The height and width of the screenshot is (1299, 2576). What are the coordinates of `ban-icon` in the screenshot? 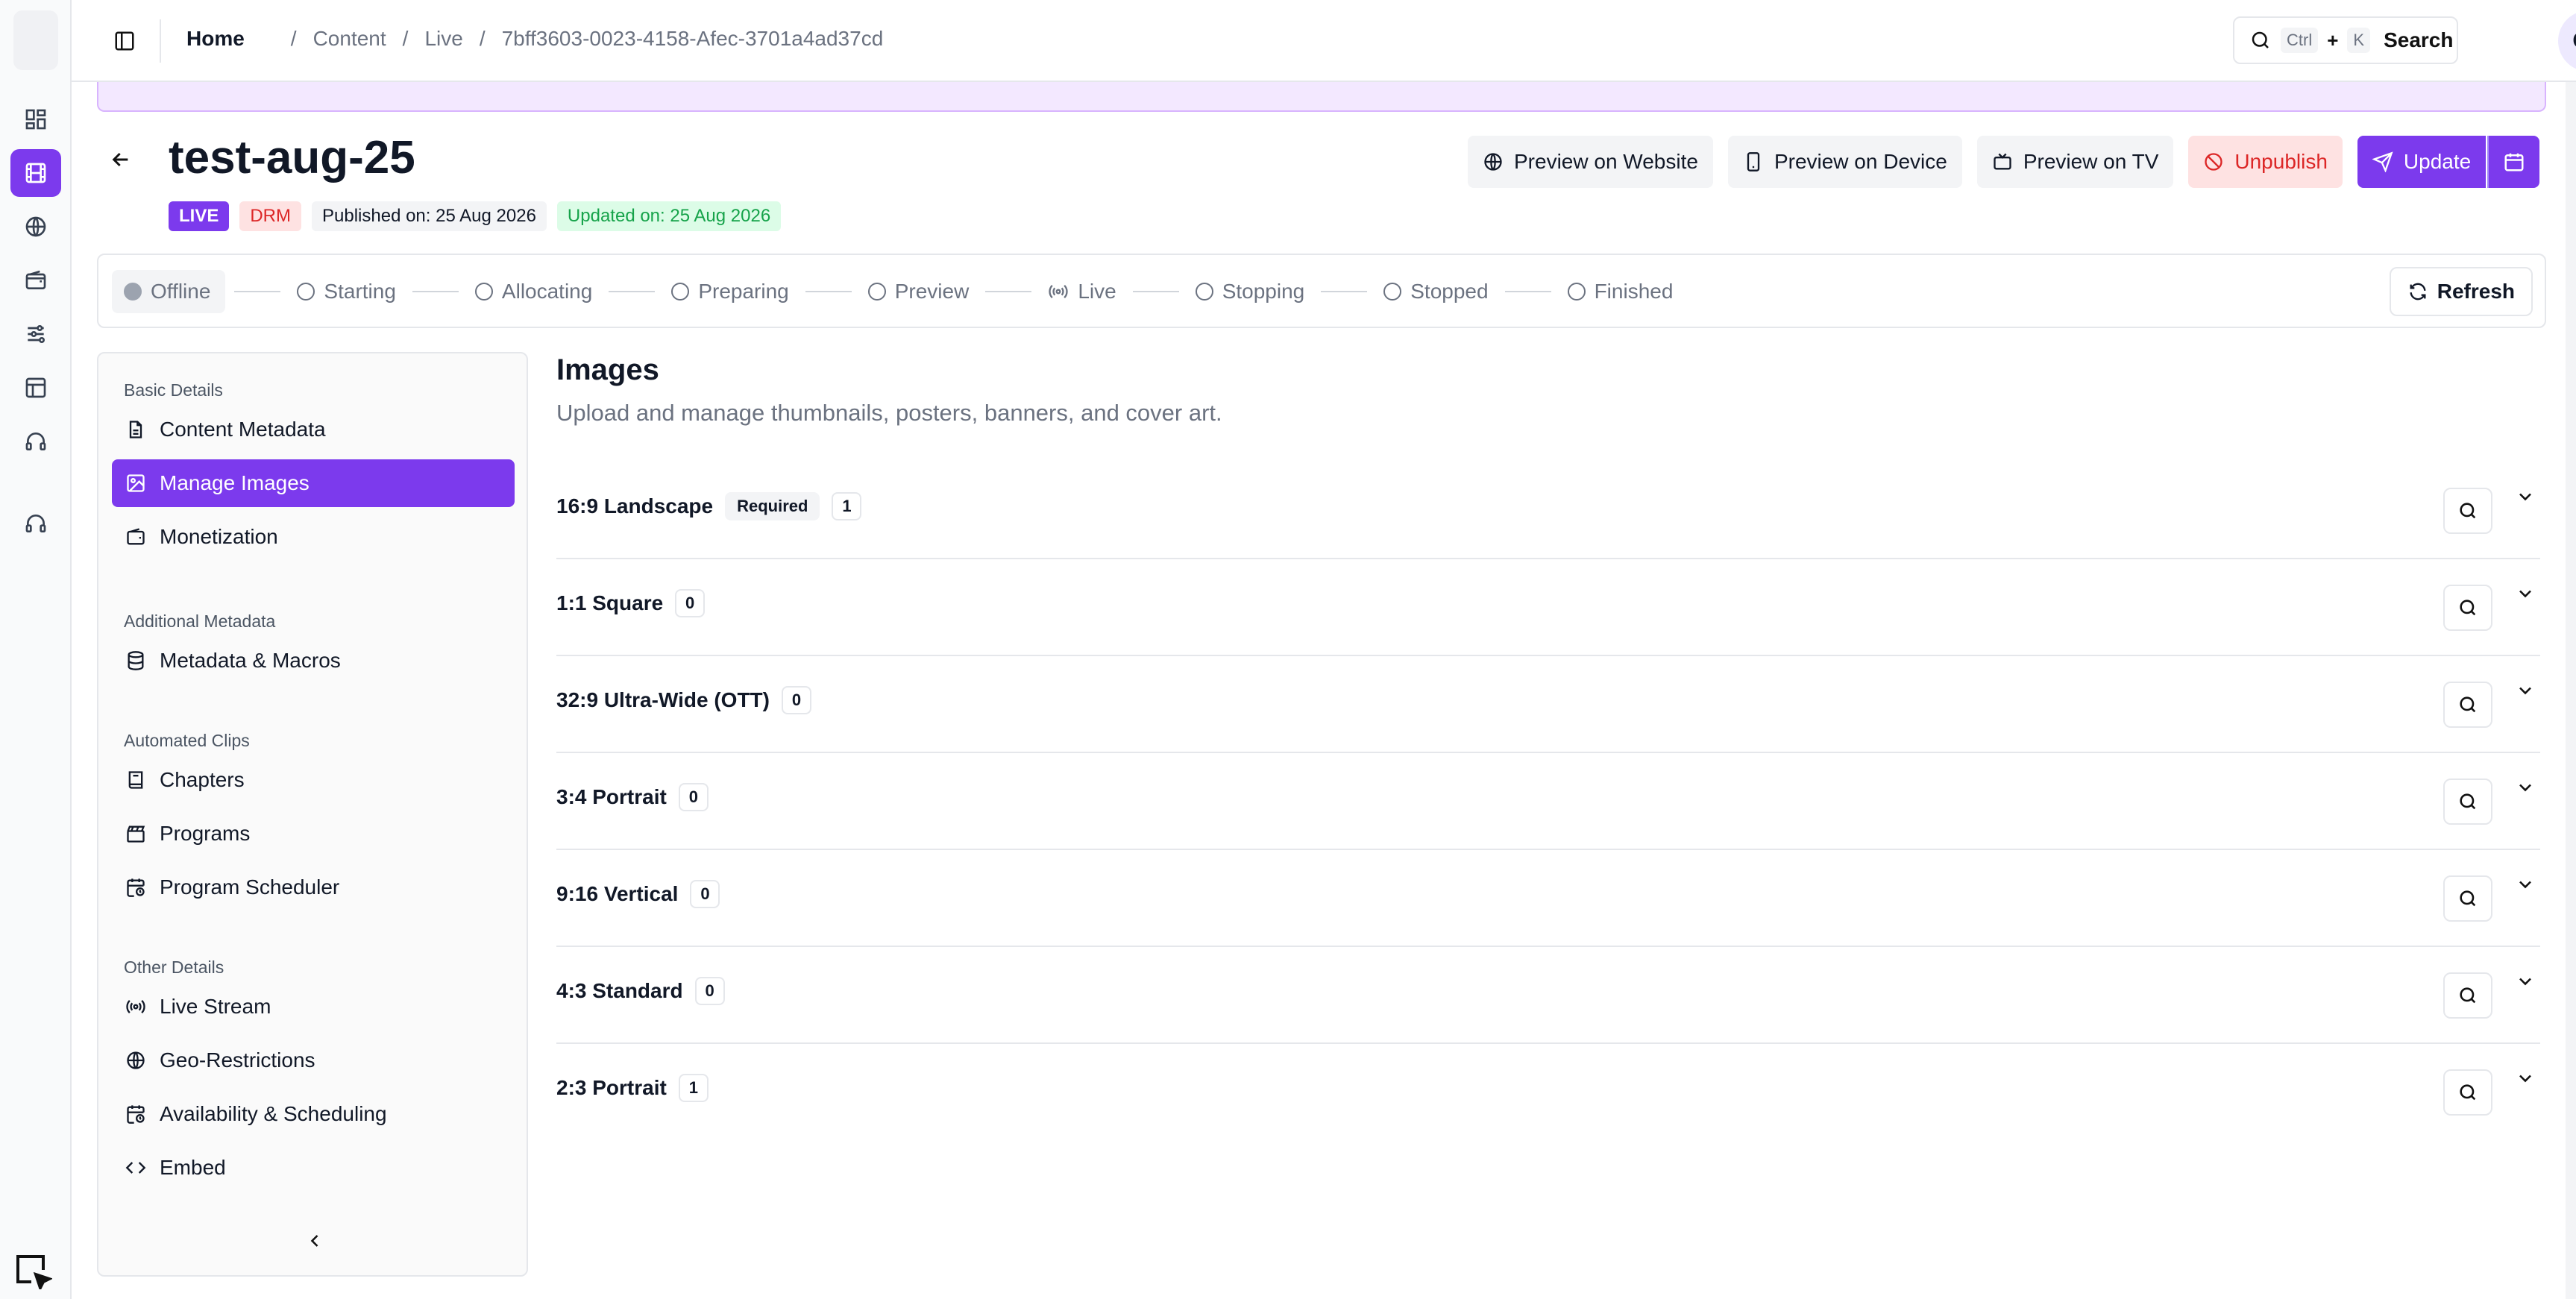 It's located at (2214, 162).